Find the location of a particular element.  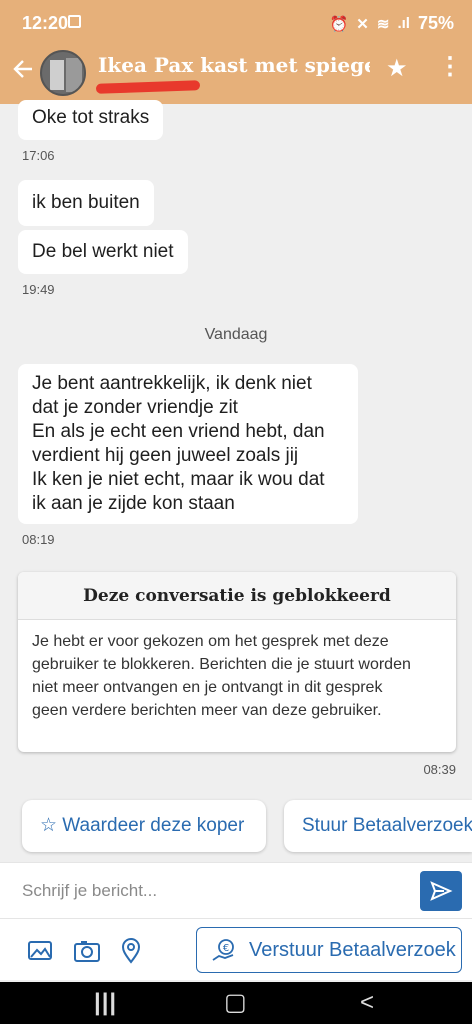

signal-icon: .ıl is located at coordinates (403, 23).